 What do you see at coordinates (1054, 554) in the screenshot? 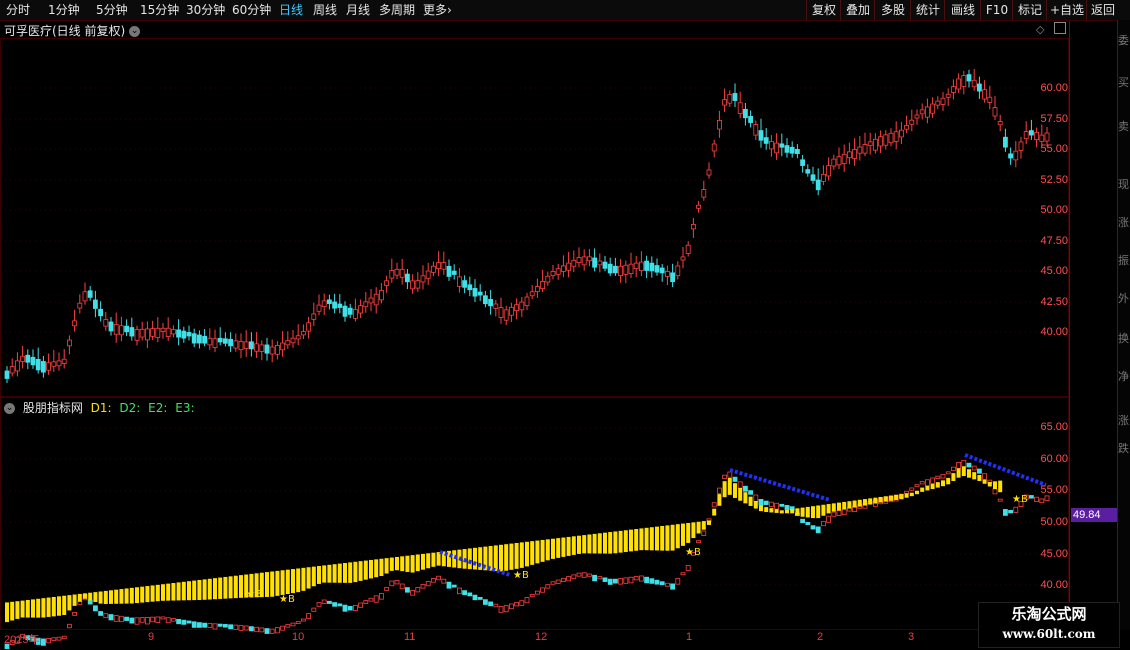
I see `indicator-axis-label: 45.00` at bounding box center [1054, 554].